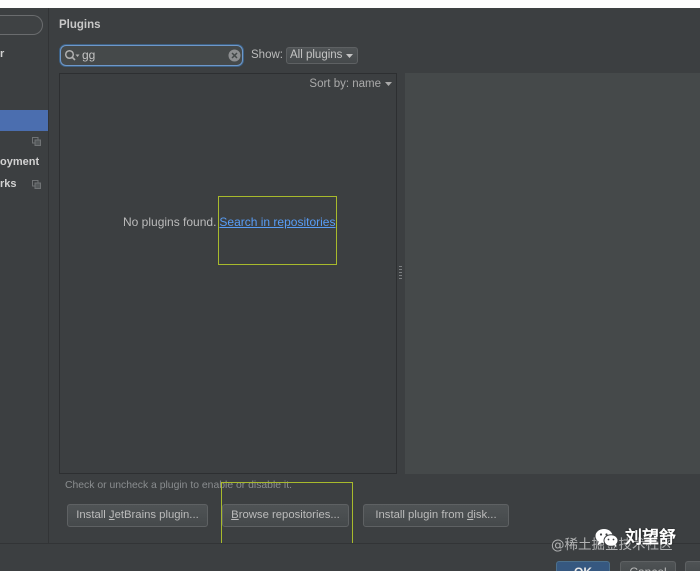 This screenshot has height=571, width=700. What do you see at coordinates (228, 83) in the screenshot?
I see `sort-by-dropdown: Sort by: name` at bounding box center [228, 83].